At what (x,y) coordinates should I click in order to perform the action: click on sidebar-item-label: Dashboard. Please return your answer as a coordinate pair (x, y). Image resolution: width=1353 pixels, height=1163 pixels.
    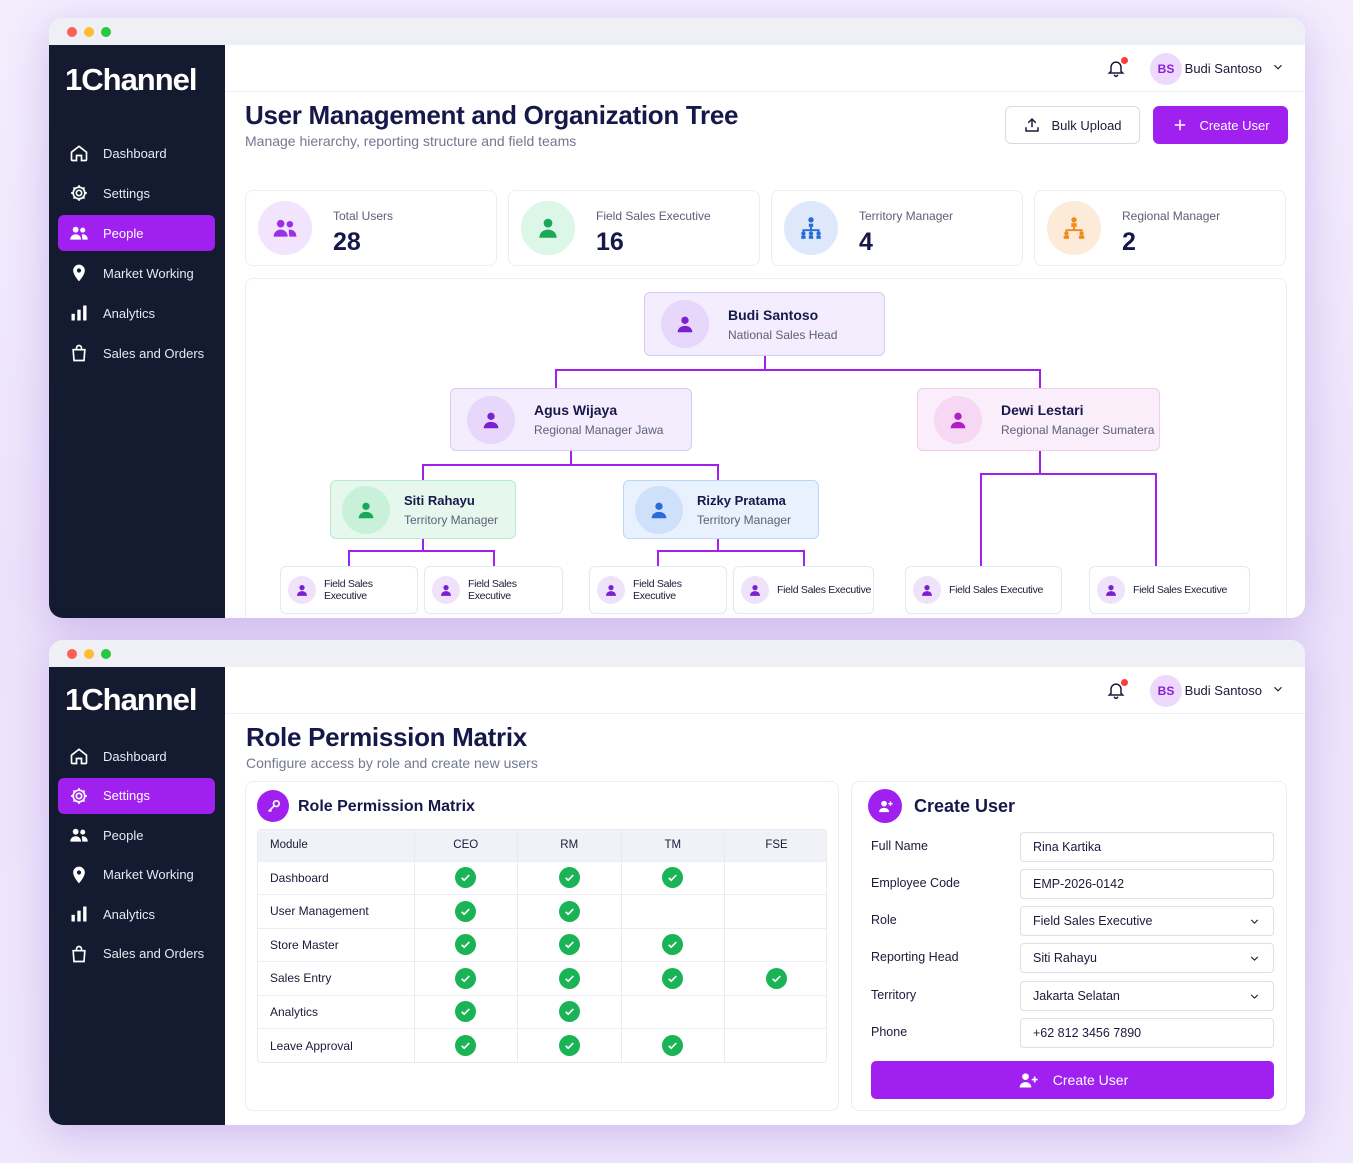
    Looking at the image, I should click on (135, 756).